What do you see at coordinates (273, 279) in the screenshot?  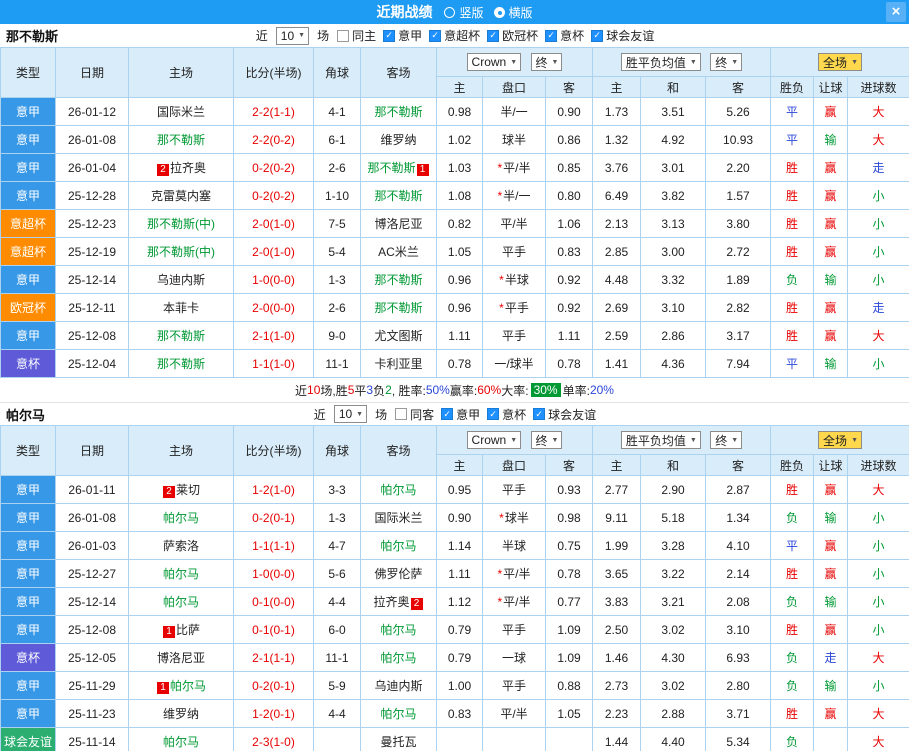 I see `score-cell: 1-0(0-0)` at bounding box center [273, 279].